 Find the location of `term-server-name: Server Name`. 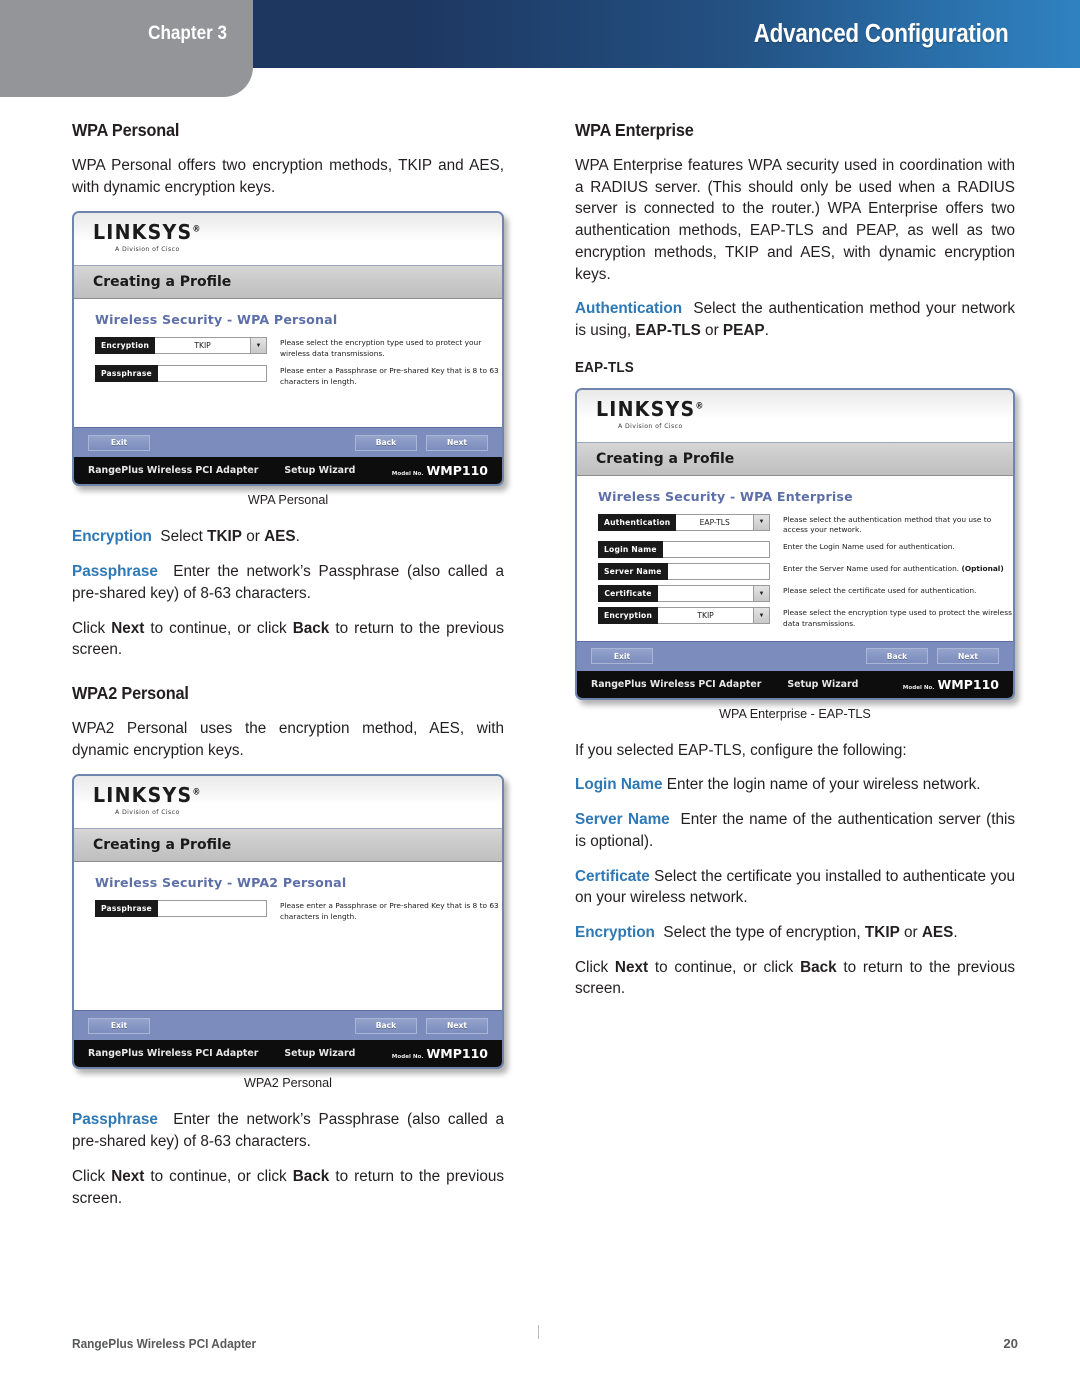

term-server-name: Server Name is located at coordinates (622, 820).